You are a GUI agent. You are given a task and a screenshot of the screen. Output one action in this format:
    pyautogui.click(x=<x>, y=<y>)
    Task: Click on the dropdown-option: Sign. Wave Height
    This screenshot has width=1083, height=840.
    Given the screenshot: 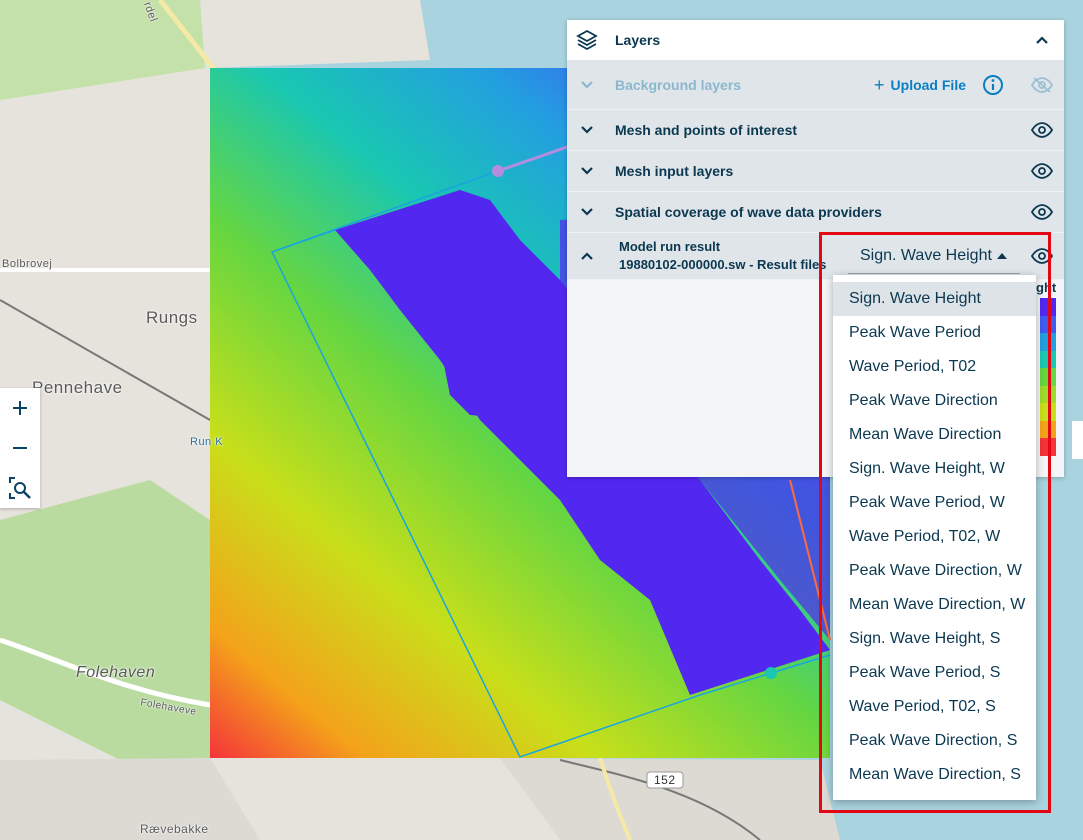 What is the action you would take?
    pyautogui.click(x=934, y=299)
    